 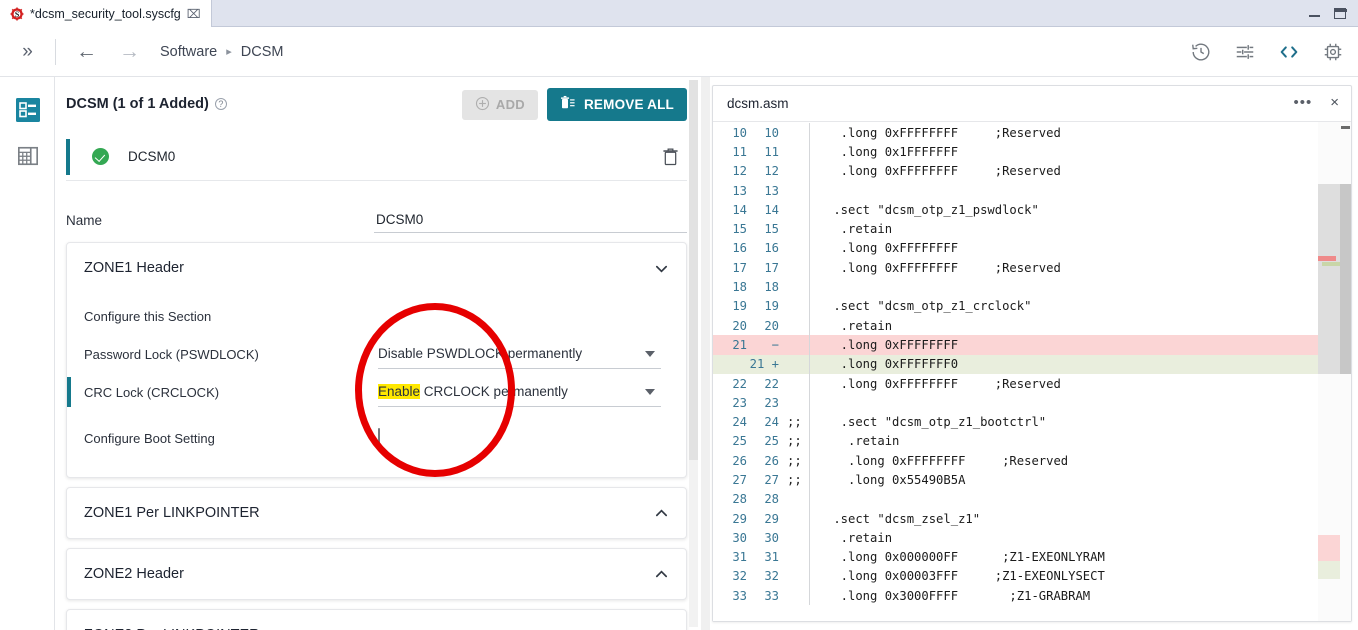 I want to click on page-title: DCSM (1 of 1 Added), so click(x=137, y=104).